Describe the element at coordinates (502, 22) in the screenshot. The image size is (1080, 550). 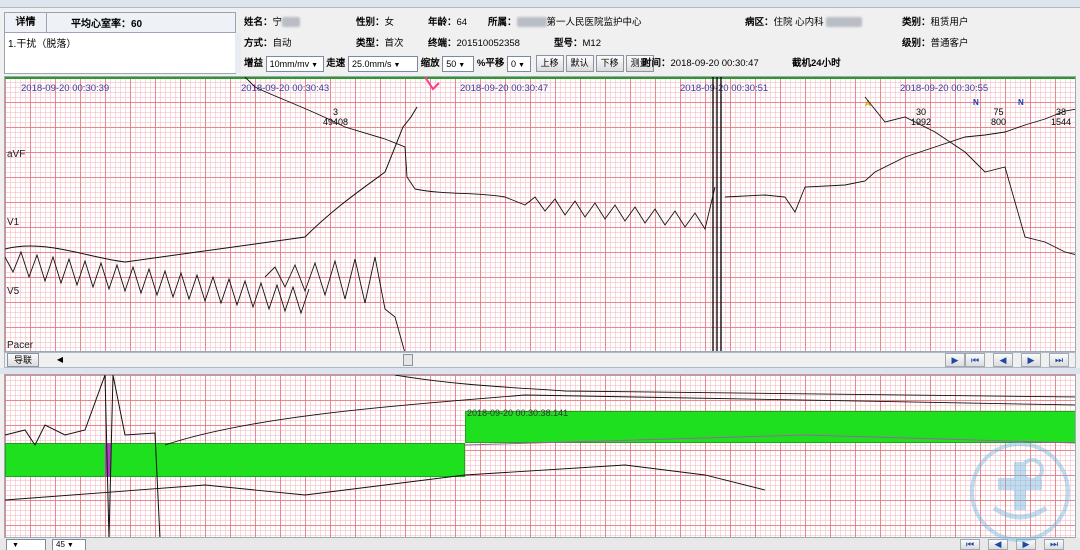
I see `hospital-label: 所属：` at that location.